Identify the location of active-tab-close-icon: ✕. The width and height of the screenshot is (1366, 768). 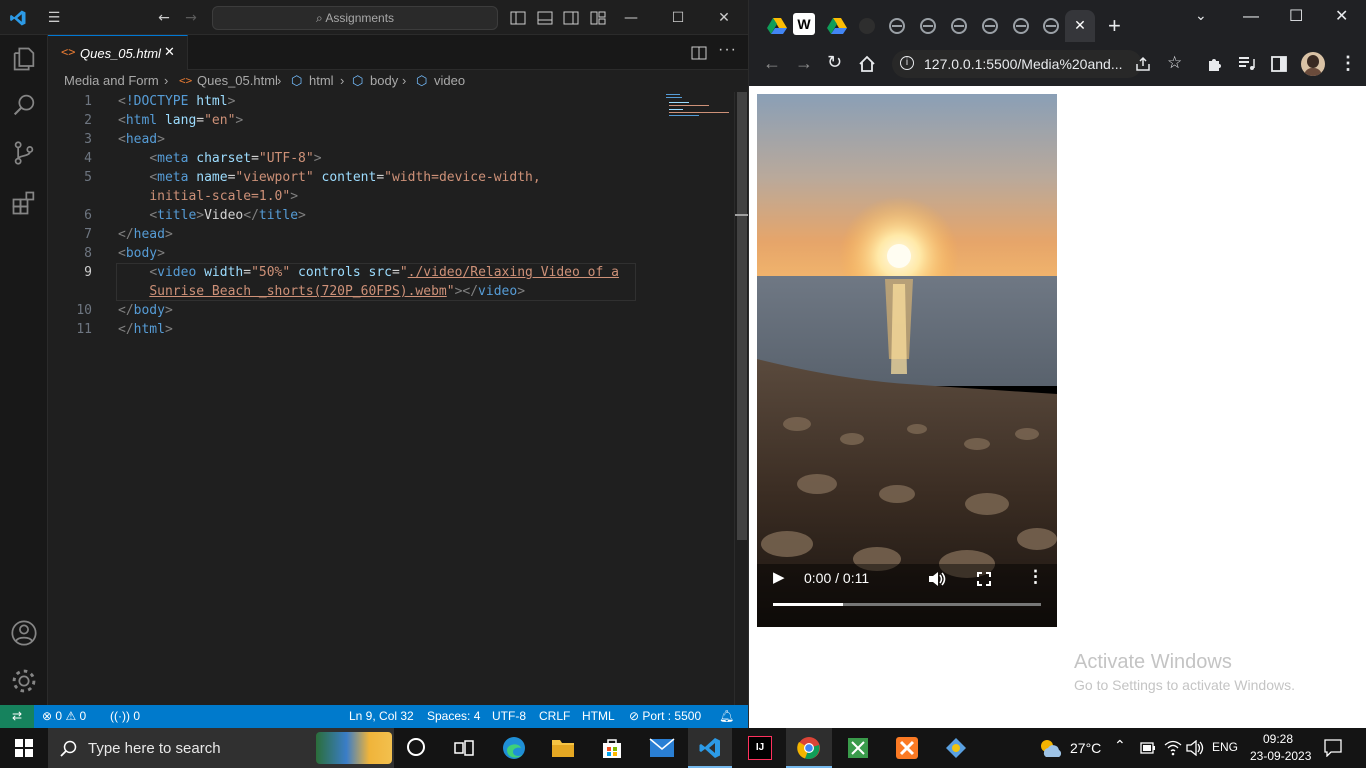
(1080, 26).